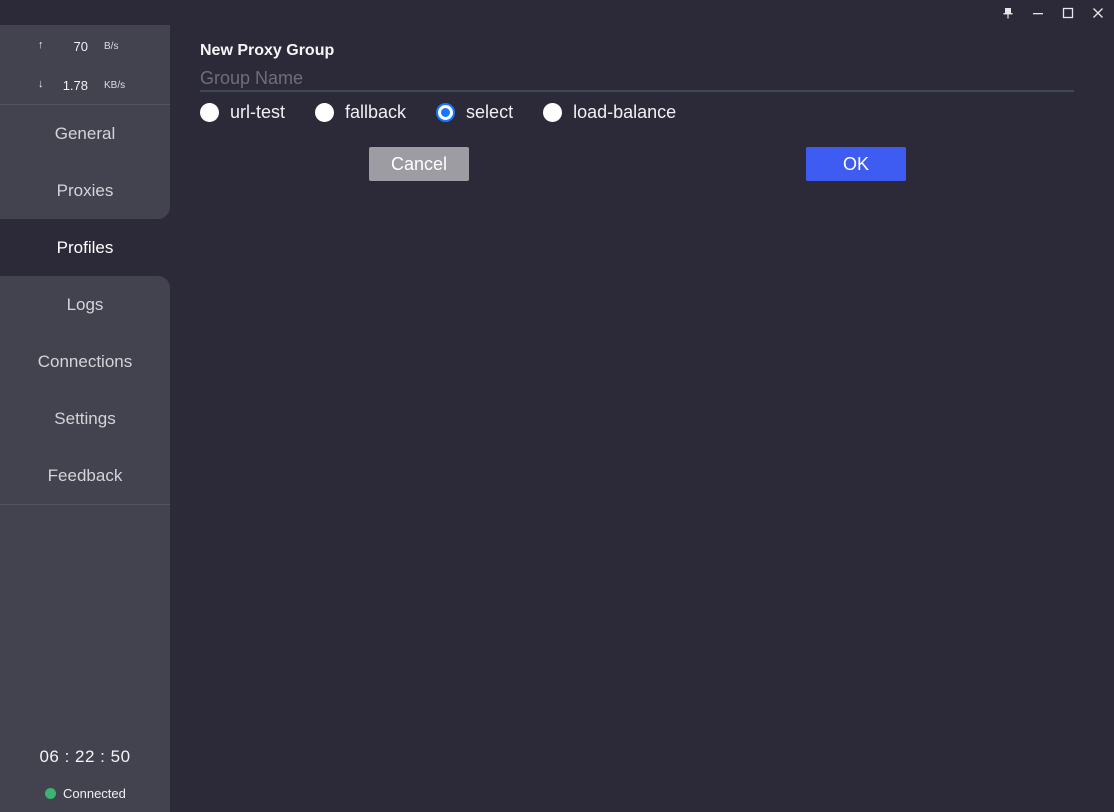 The width and height of the screenshot is (1114, 812). What do you see at coordinates (85, 756) in the screenshot?
I see `uptime-clock: 06 : 22 : 50` at bounding box center [85, 756].